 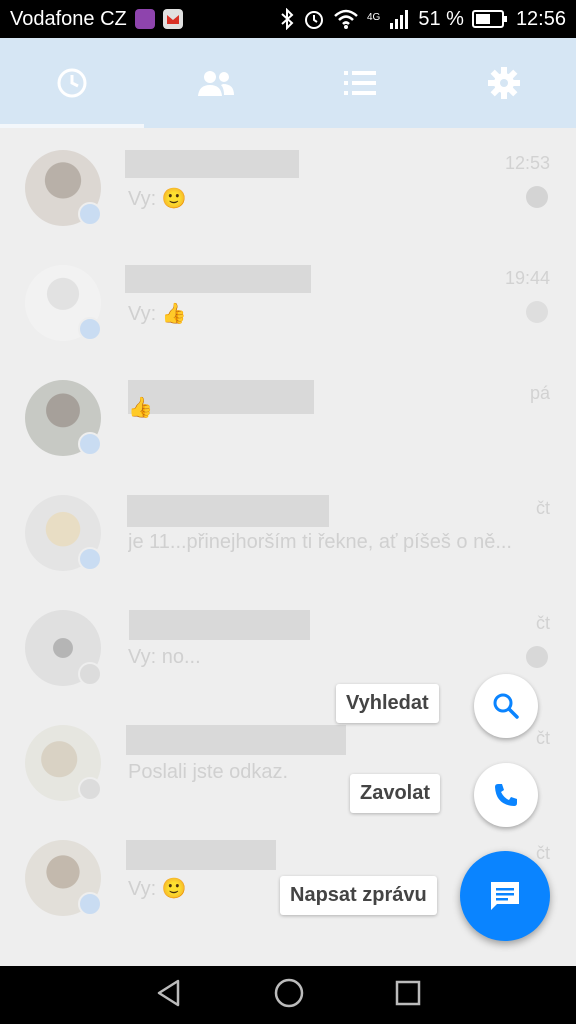 What do you see at coordinates (172, 19) in the screenshot?
I see `gmail-notification-icon` at bounding box center [172, 19].